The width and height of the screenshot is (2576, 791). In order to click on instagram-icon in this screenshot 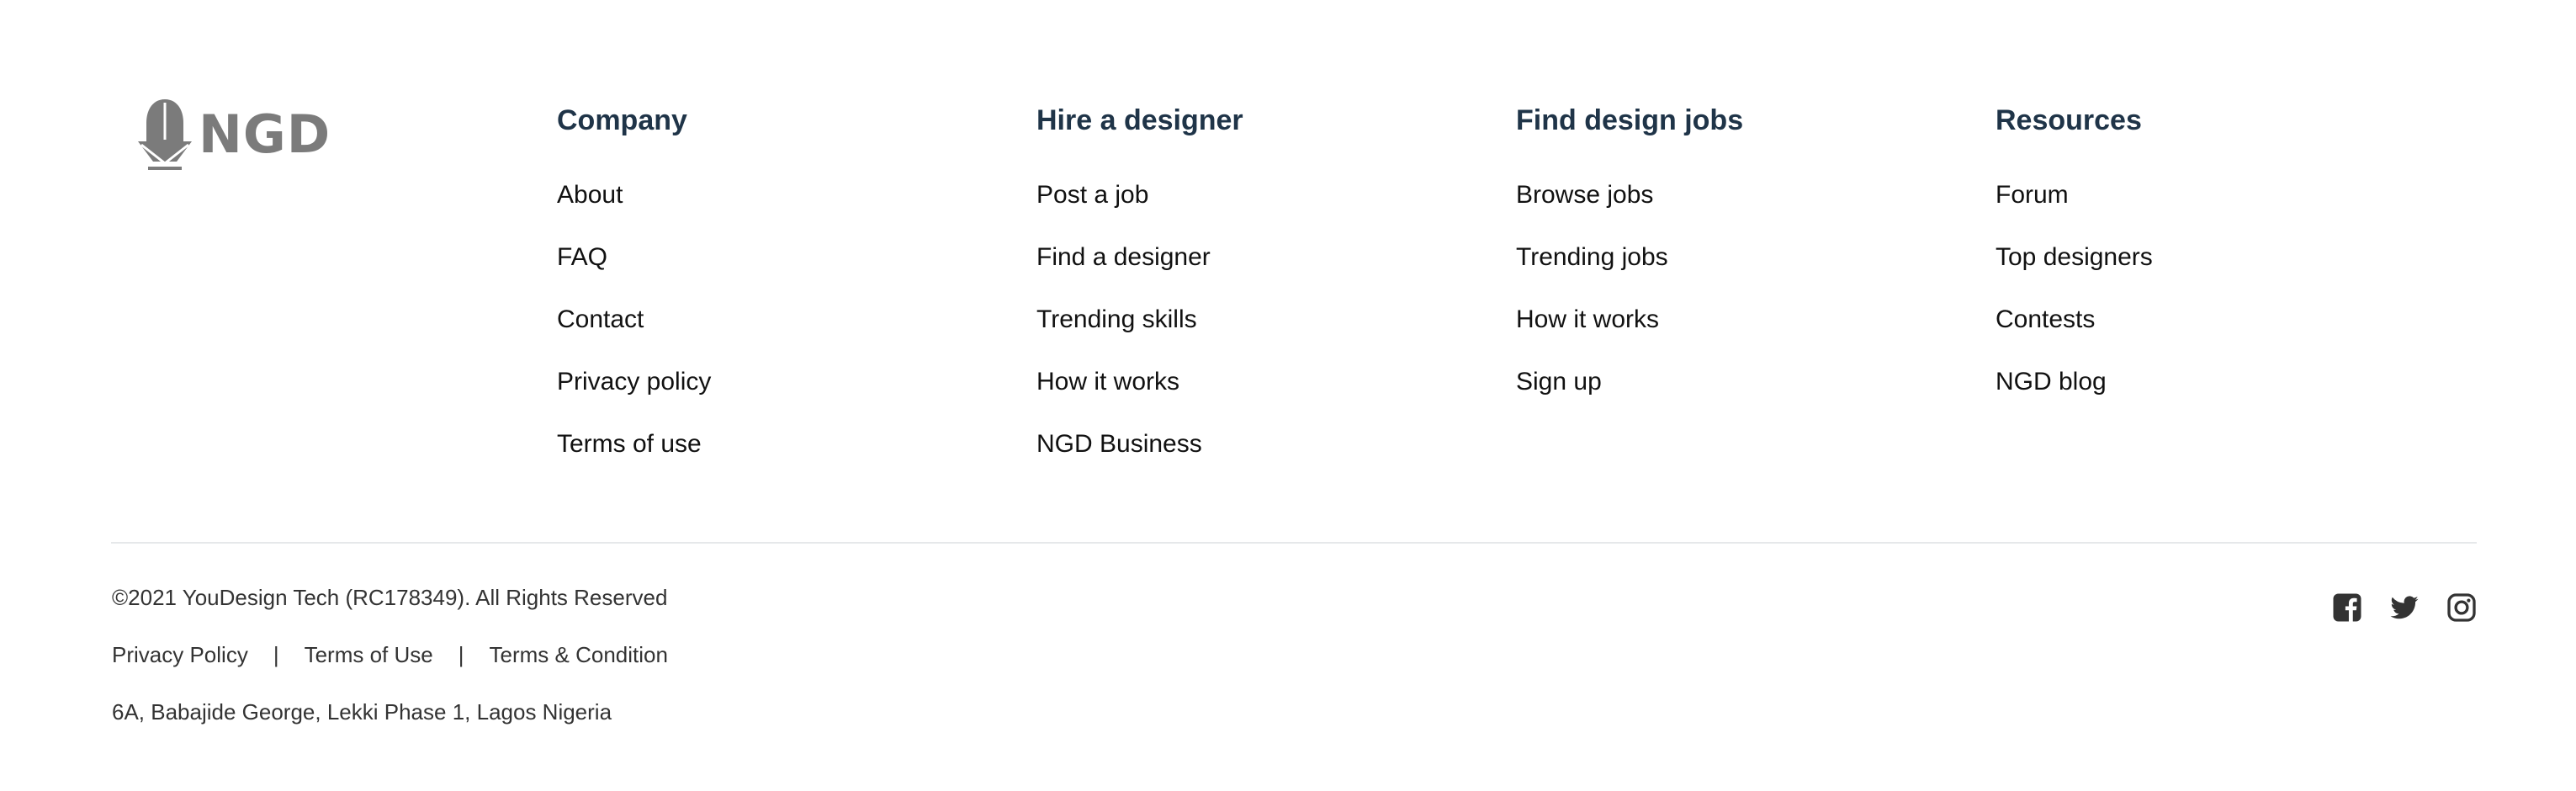, I will do `click(2461, 607)`.